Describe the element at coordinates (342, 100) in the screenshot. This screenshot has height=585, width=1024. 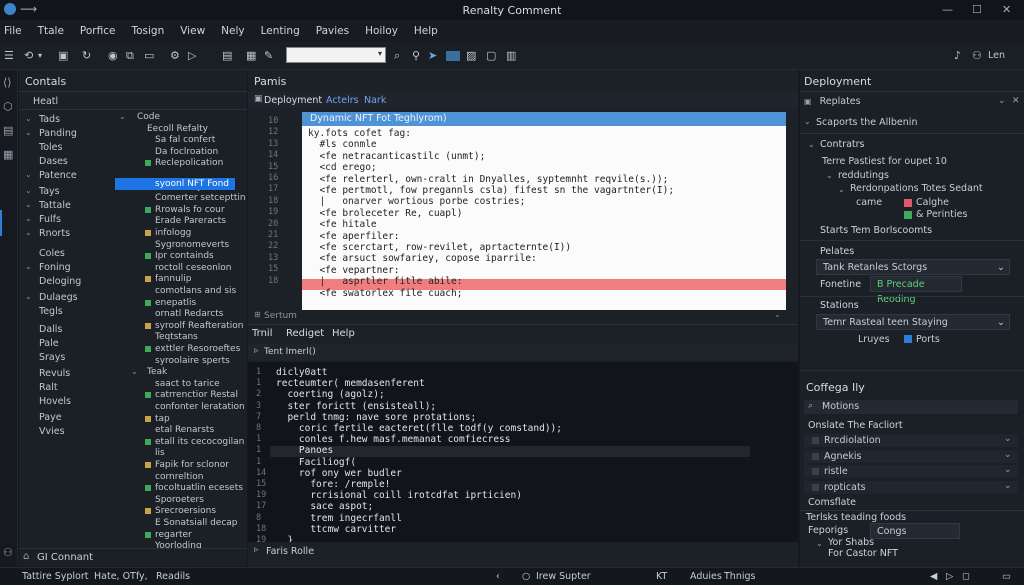
I see `tab-actelrs: Actelrs` at that location.